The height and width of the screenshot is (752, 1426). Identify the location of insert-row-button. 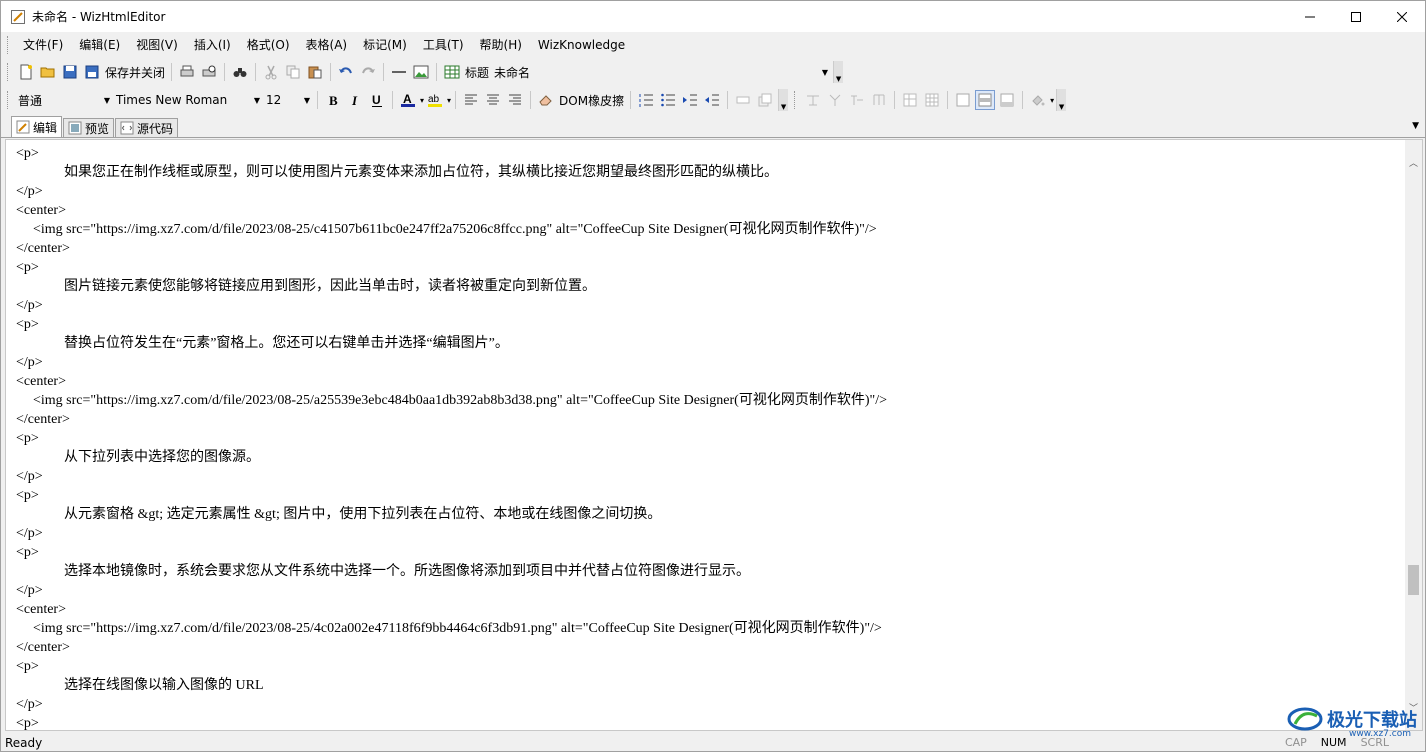
(857, 100).